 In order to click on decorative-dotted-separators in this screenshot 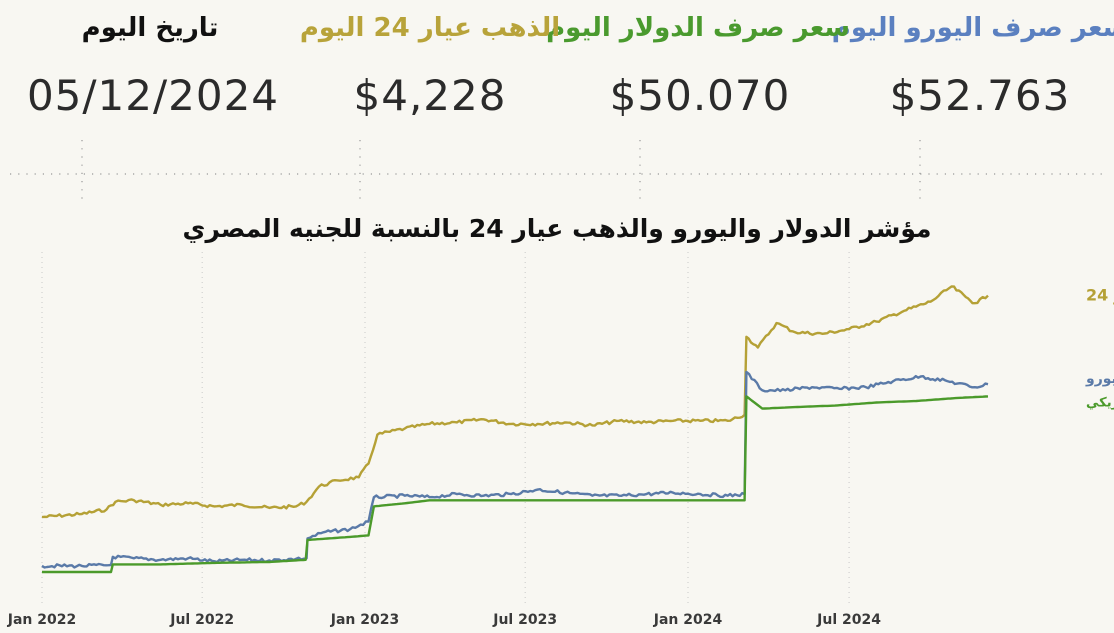, I will do `click(557, 172)`.